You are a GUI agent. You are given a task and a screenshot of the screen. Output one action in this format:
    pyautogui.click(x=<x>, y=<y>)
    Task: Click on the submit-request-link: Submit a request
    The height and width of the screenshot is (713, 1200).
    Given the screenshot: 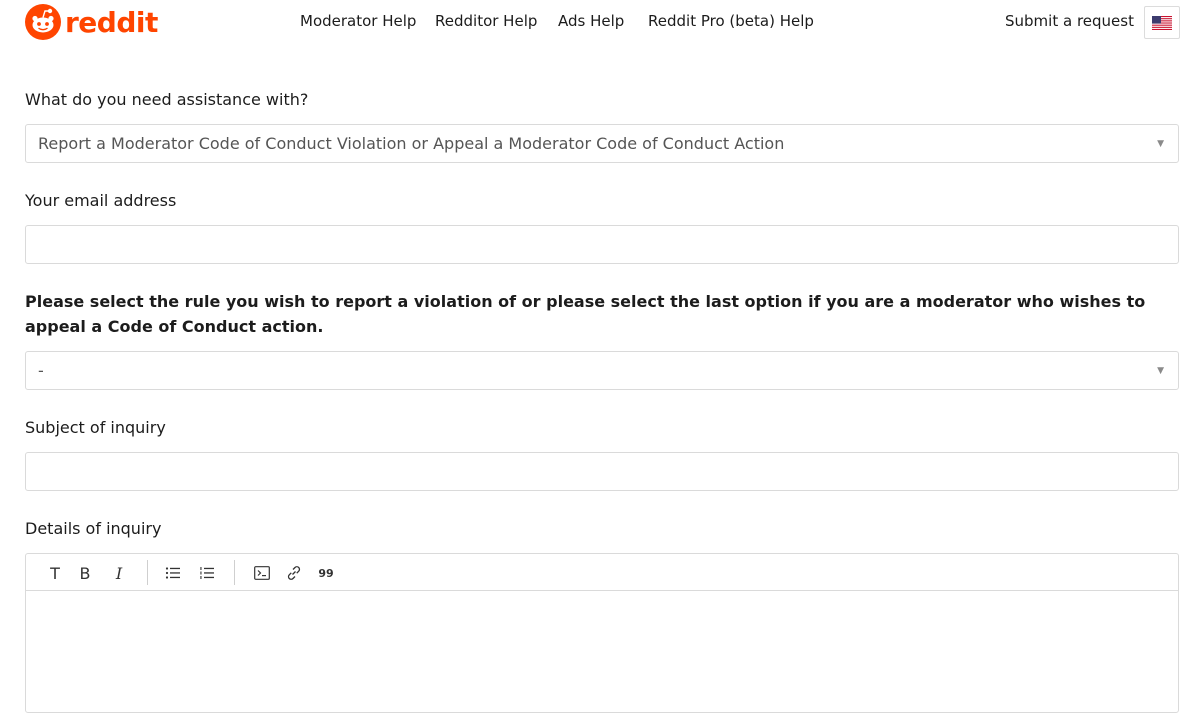 What is the action you would take?
    pyautogui.click(x=1069, y=21)
    